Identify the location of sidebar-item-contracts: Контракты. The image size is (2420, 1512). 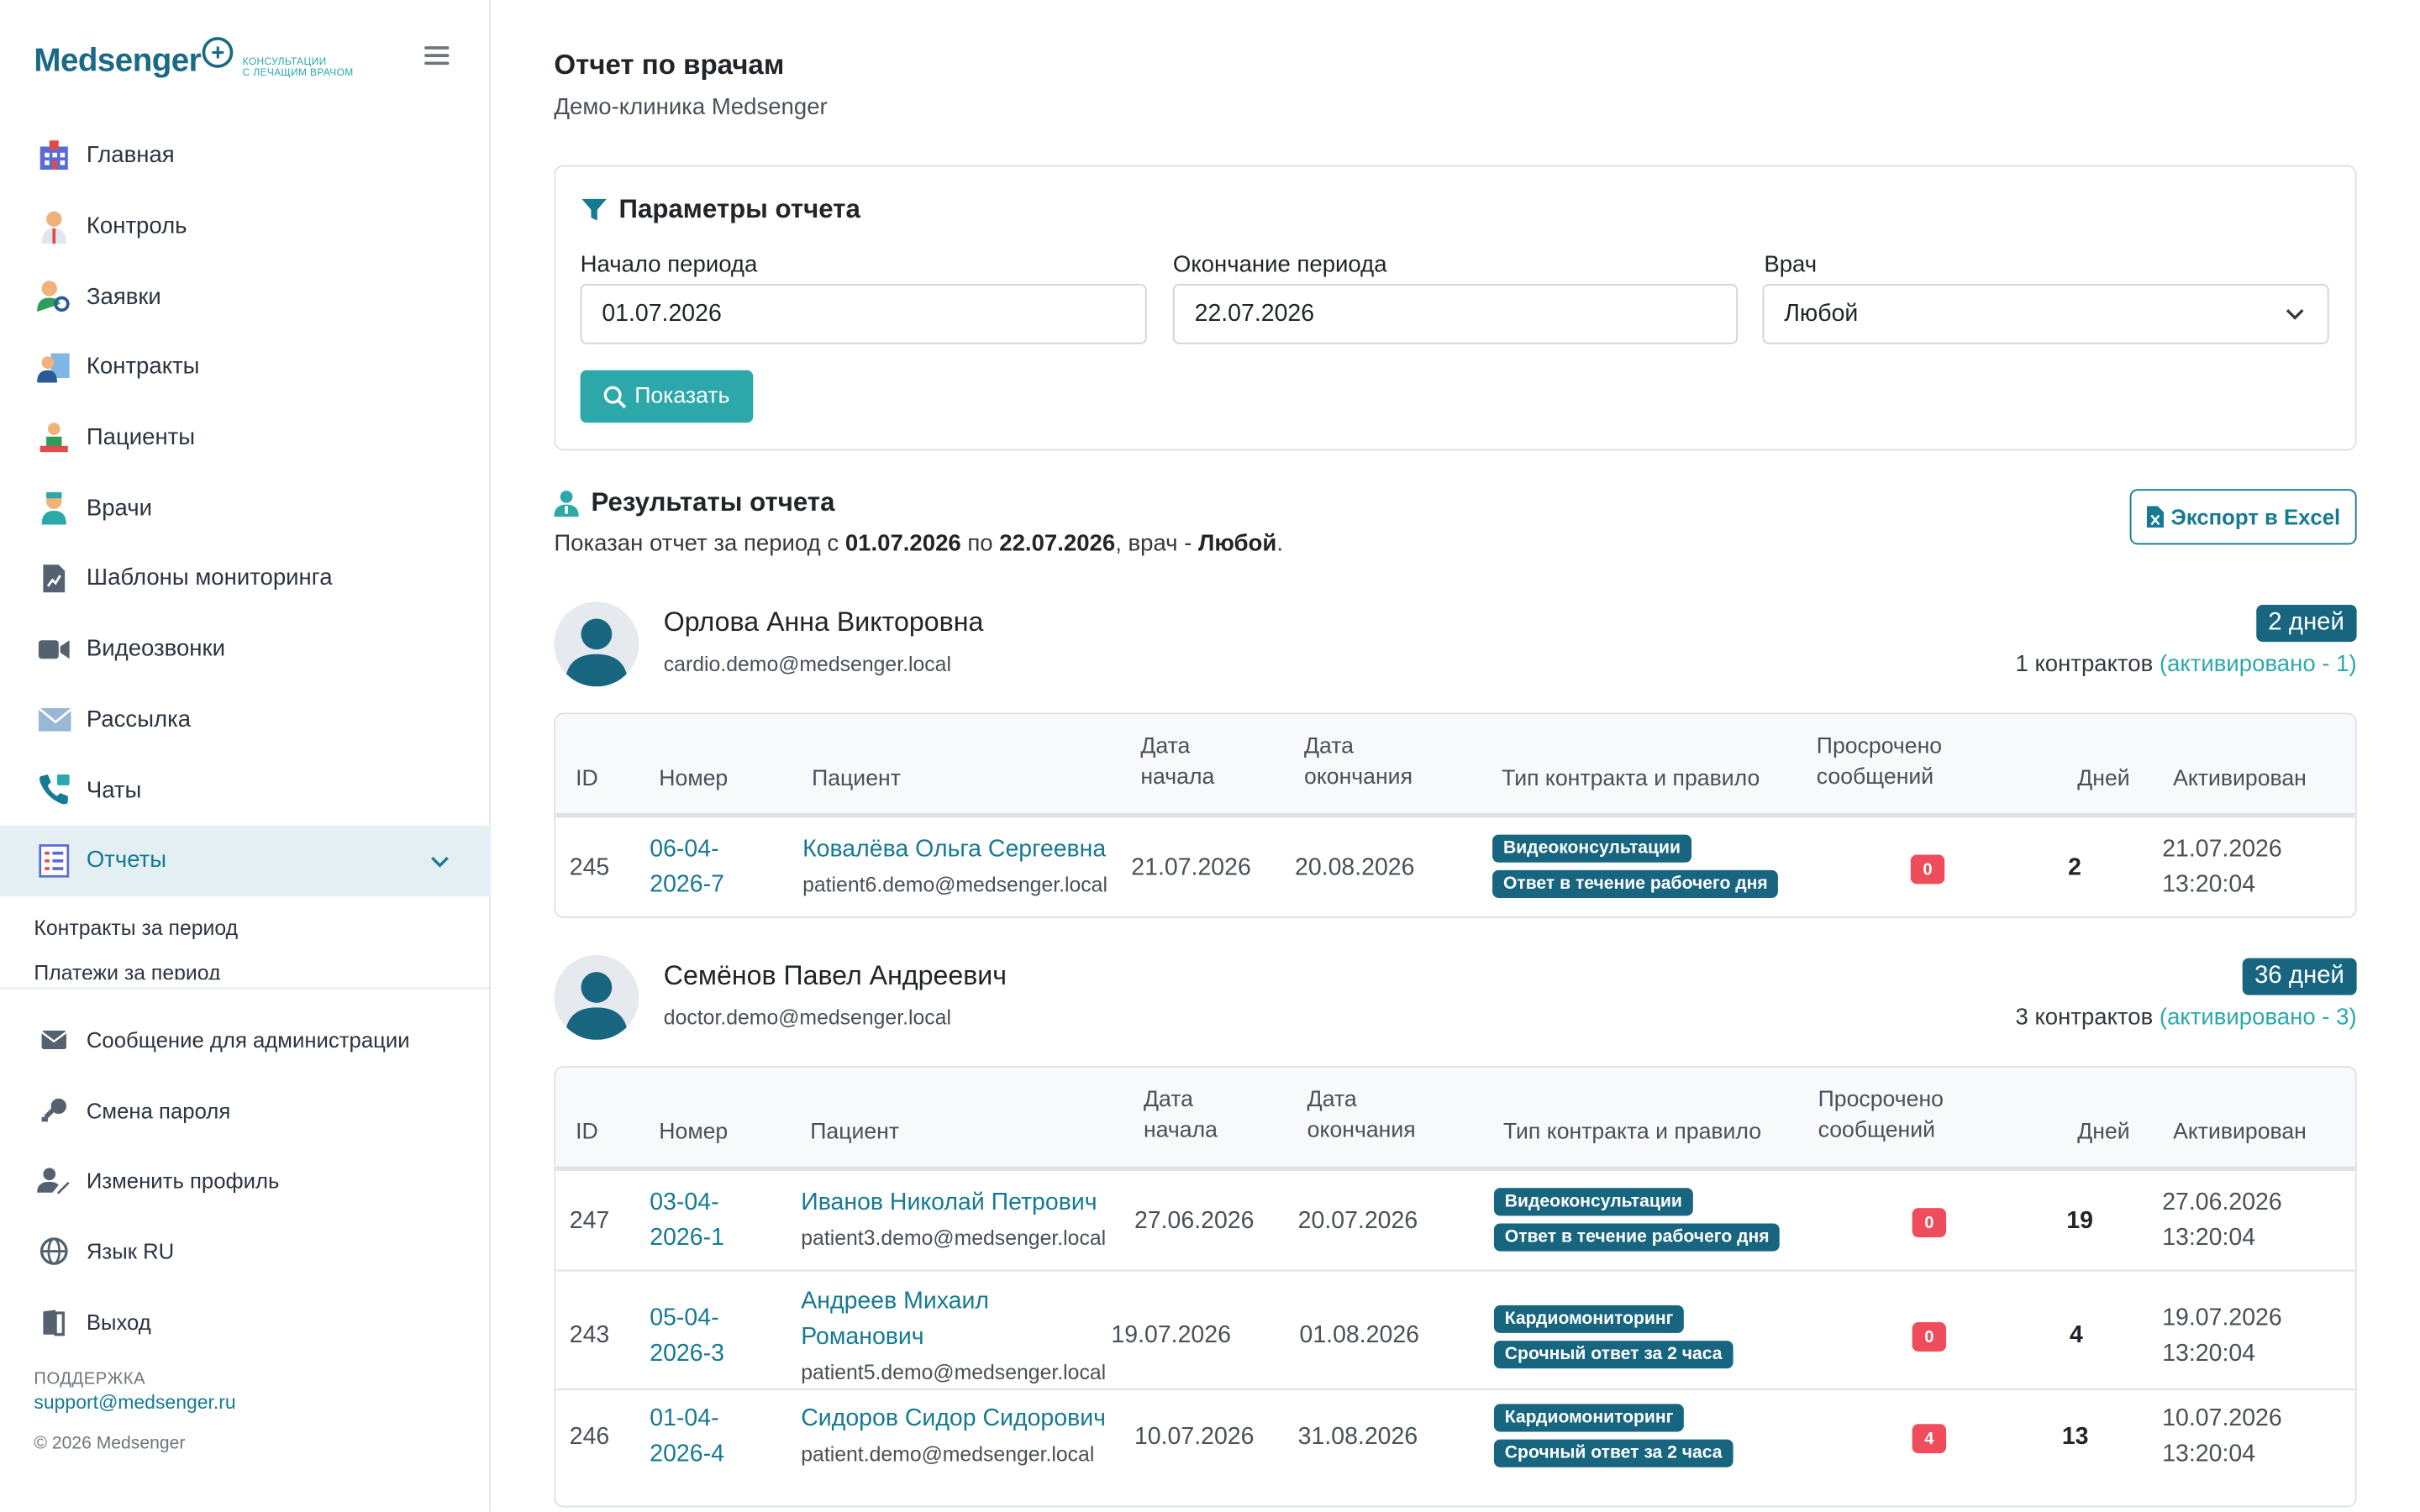
(246, 367).